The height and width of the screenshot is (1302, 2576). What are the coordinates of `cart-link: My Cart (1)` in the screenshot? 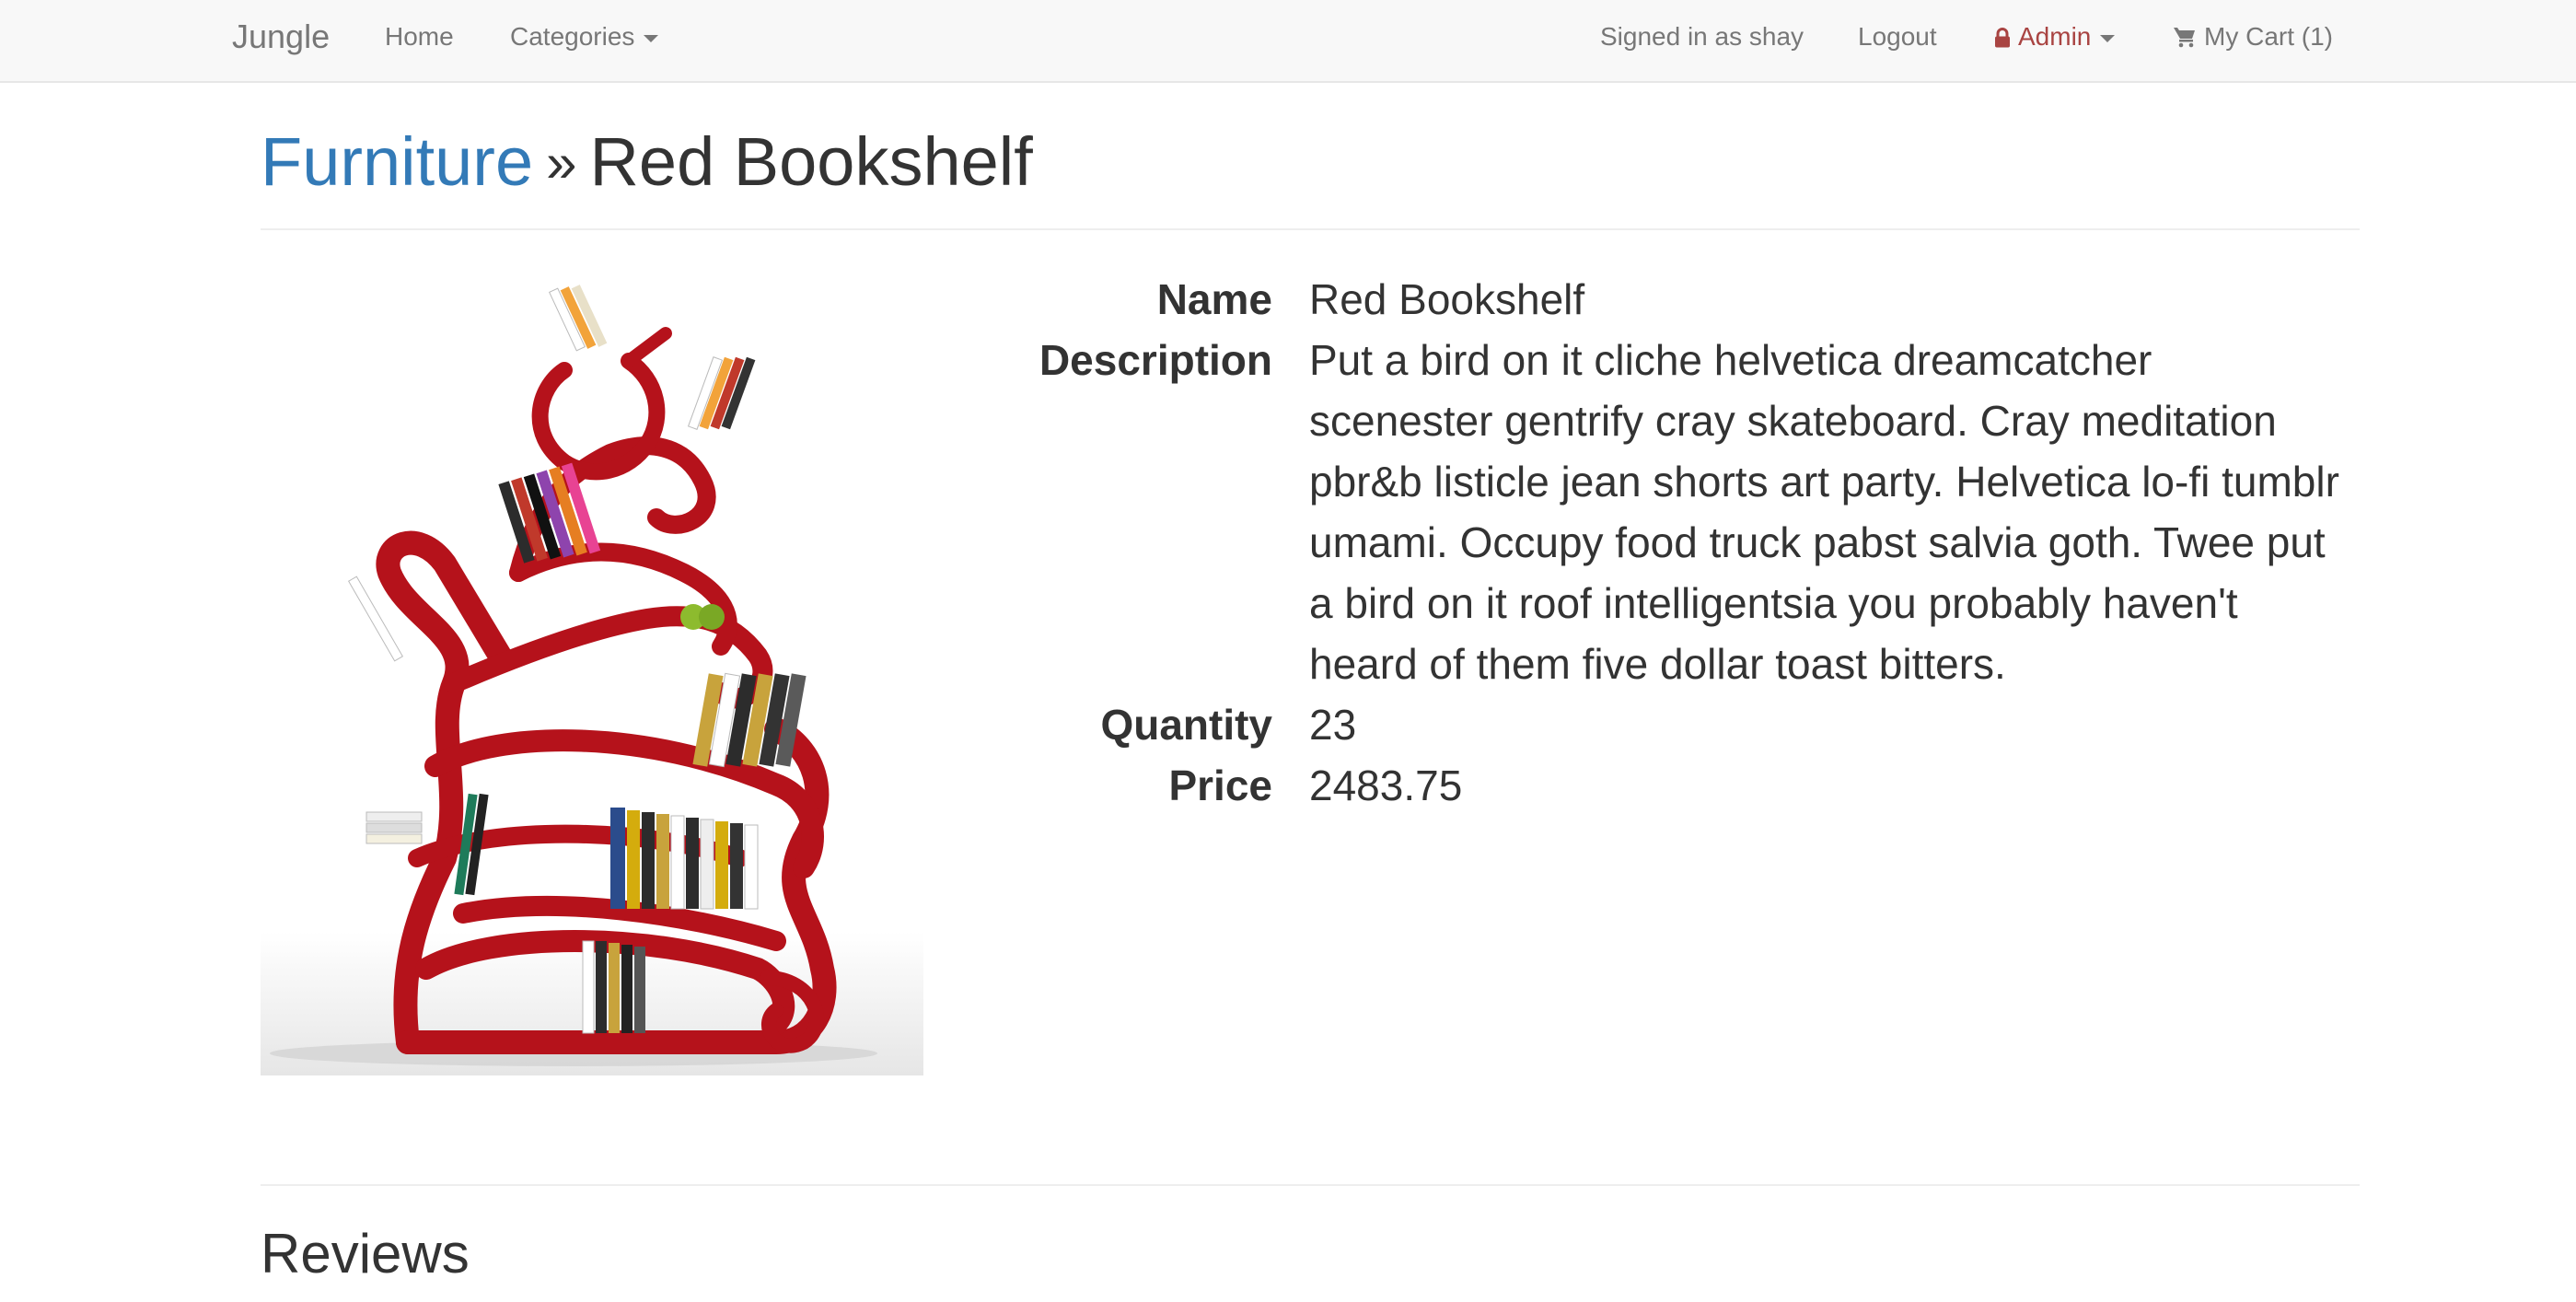 It's located at (2253, 40).